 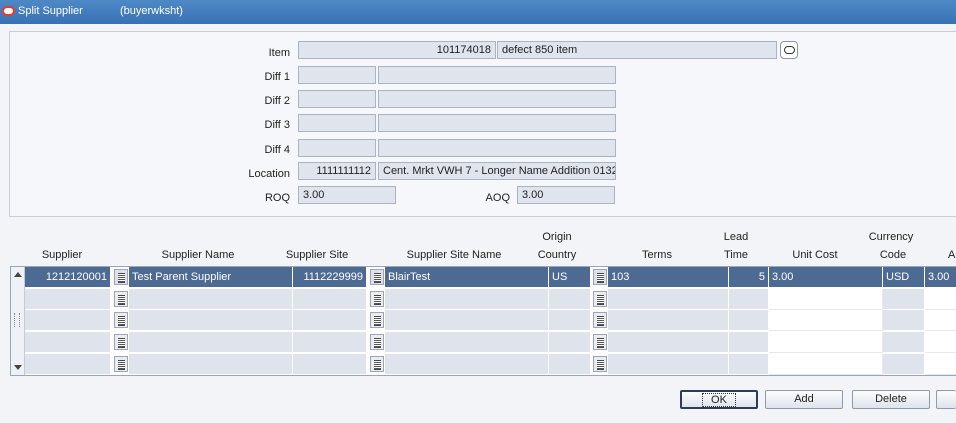 I want to click on col-supplier-name: Supplier Name, so click(x=198, y=255).